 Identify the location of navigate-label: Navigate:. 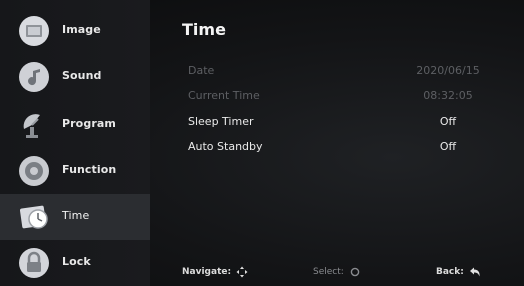
(207, 272).